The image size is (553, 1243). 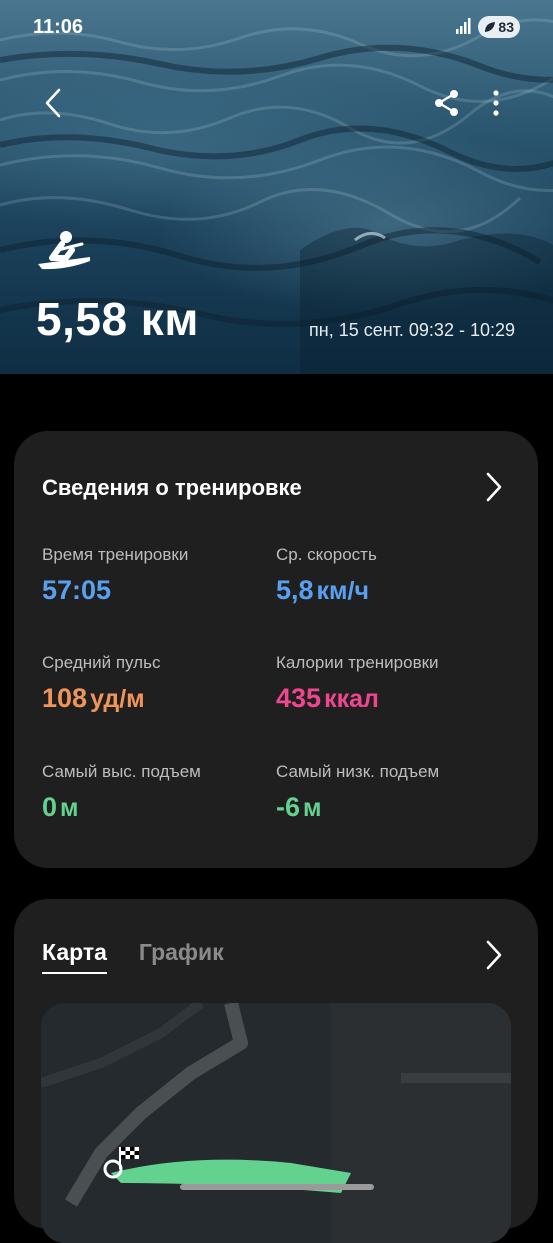 I want to click on stat-value: 0м, so click(x=60, y=807).